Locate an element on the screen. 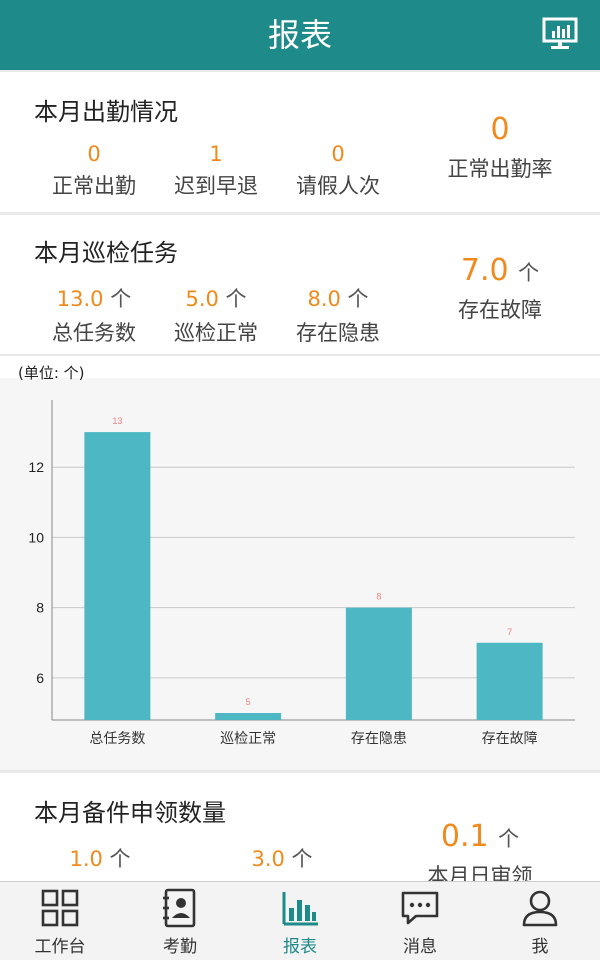 This screenshot has width=600, height=960. bar-value-label: 13 is located at coordinates (117, 421).